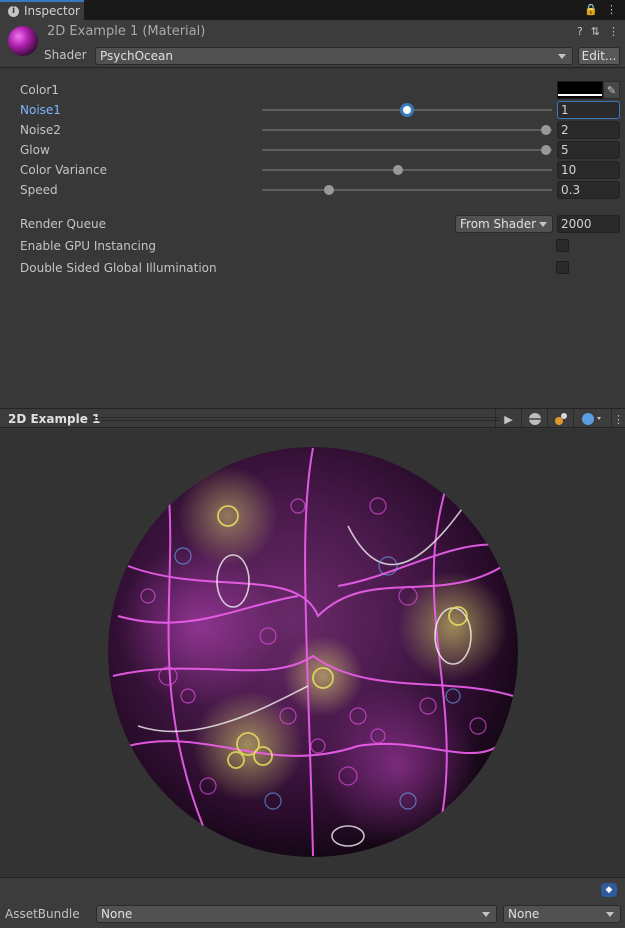  What do you see at coordinates (126, 31) in the screenshot?
I see `material-title: 2D Example 1 (Material)` at bounding box center [126, 31].